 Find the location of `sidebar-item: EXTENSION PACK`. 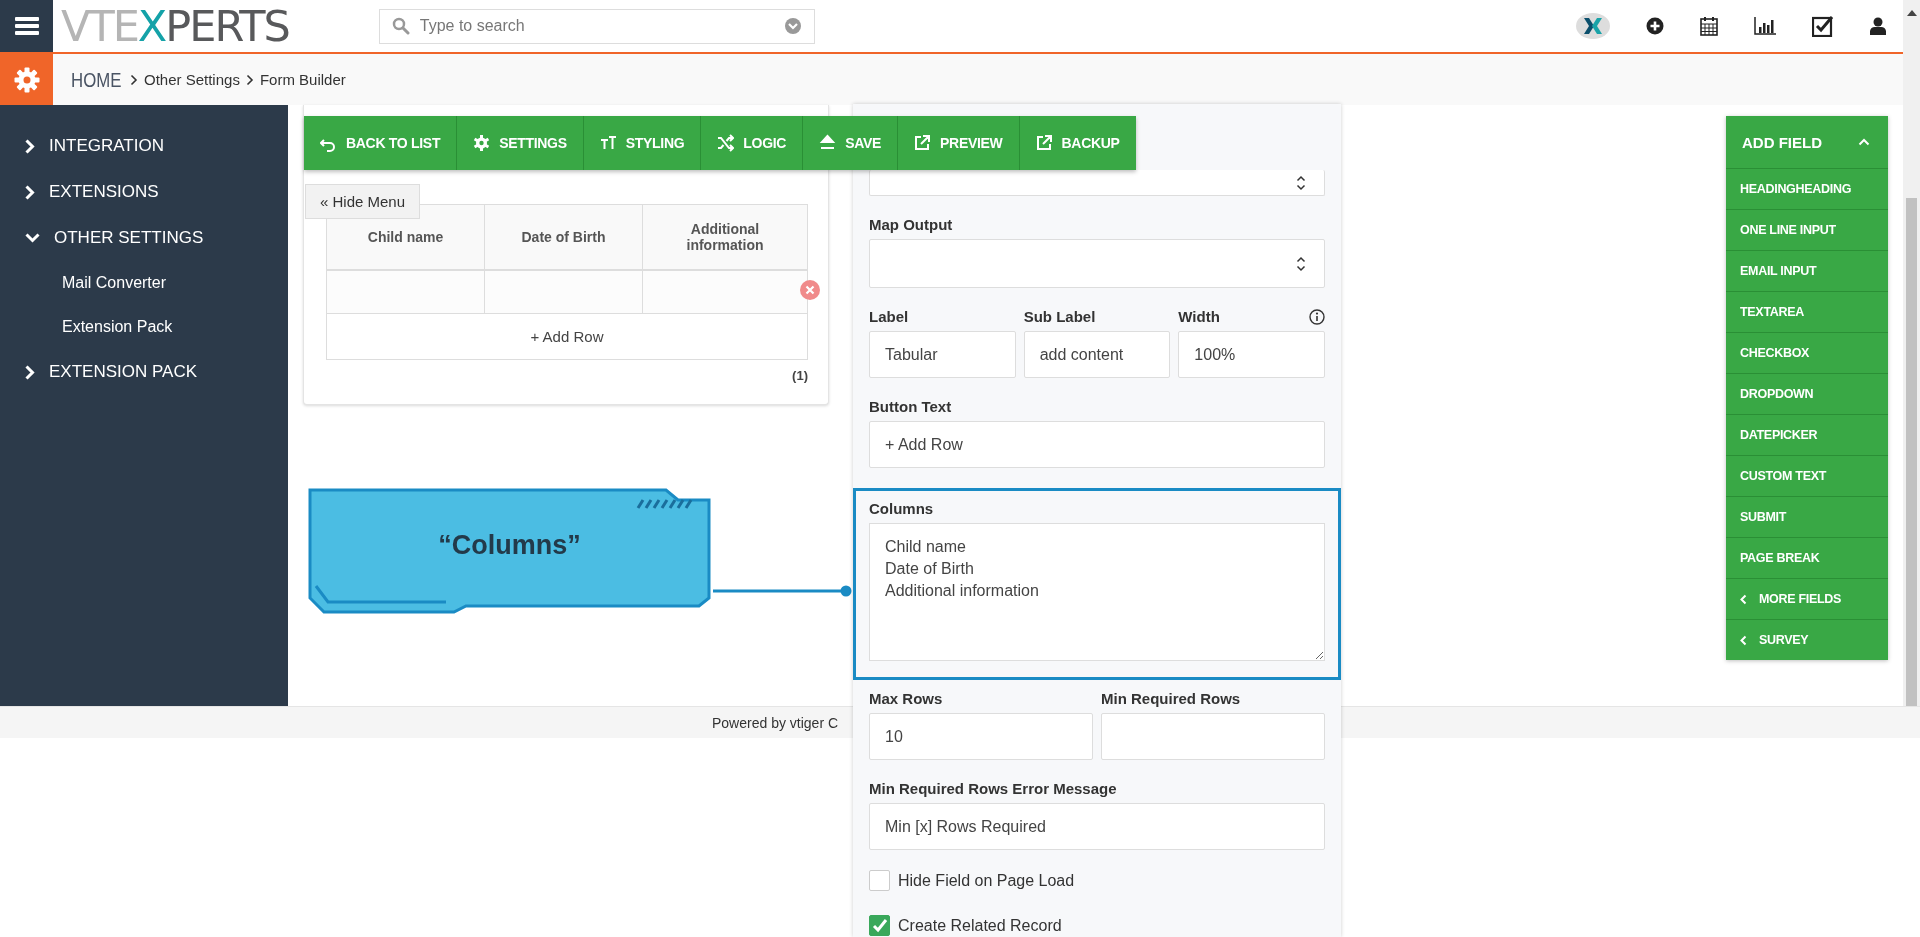

sidebar-item: EXTENSION PACK is located at coordinates (144, 372).